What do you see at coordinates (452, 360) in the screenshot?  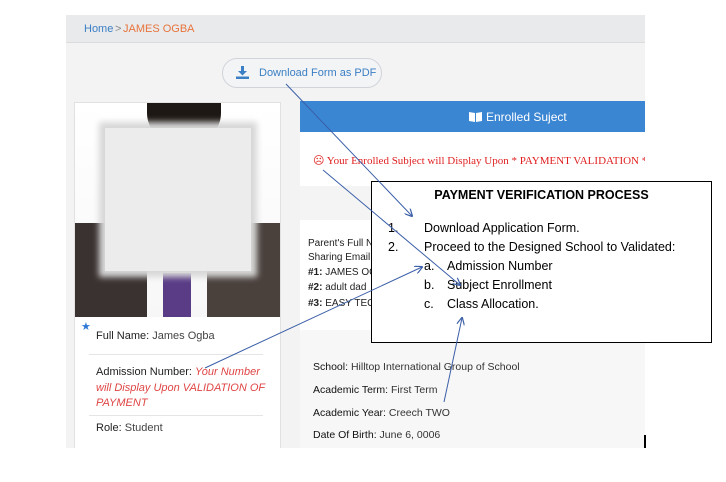 I see `arrow-class` at bounding box center [452, 360].